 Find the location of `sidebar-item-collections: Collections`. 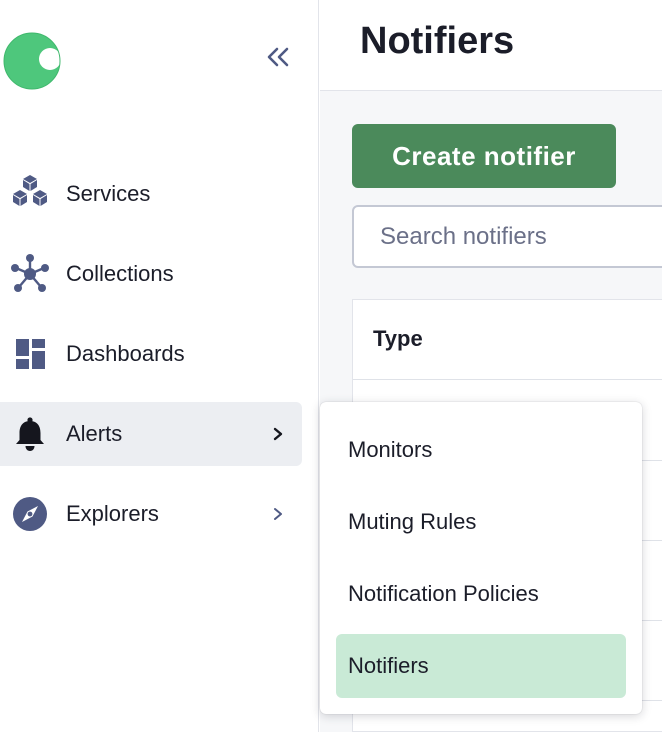

sidebar-item-collections: Collections is located at coordinates (151, 274).